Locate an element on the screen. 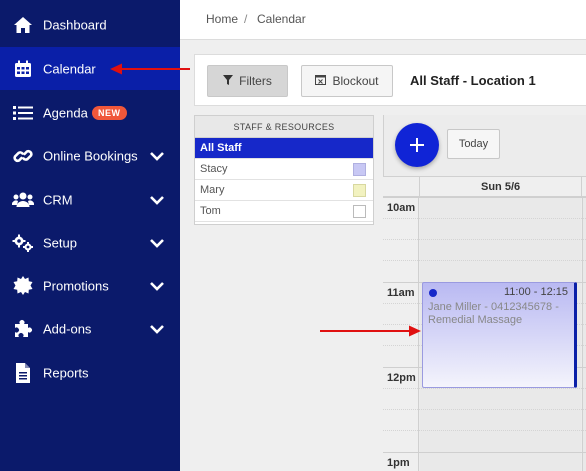 This screenshot has height=471, width=586. puzzle-icon is located at coordinates (23, 329).